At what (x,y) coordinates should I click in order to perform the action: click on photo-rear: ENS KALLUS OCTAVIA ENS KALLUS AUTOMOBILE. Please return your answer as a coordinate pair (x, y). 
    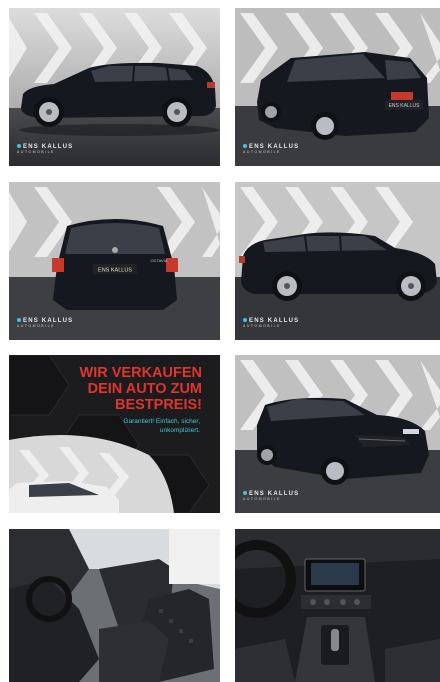
    Looking at the image, I should click on (114, 261).